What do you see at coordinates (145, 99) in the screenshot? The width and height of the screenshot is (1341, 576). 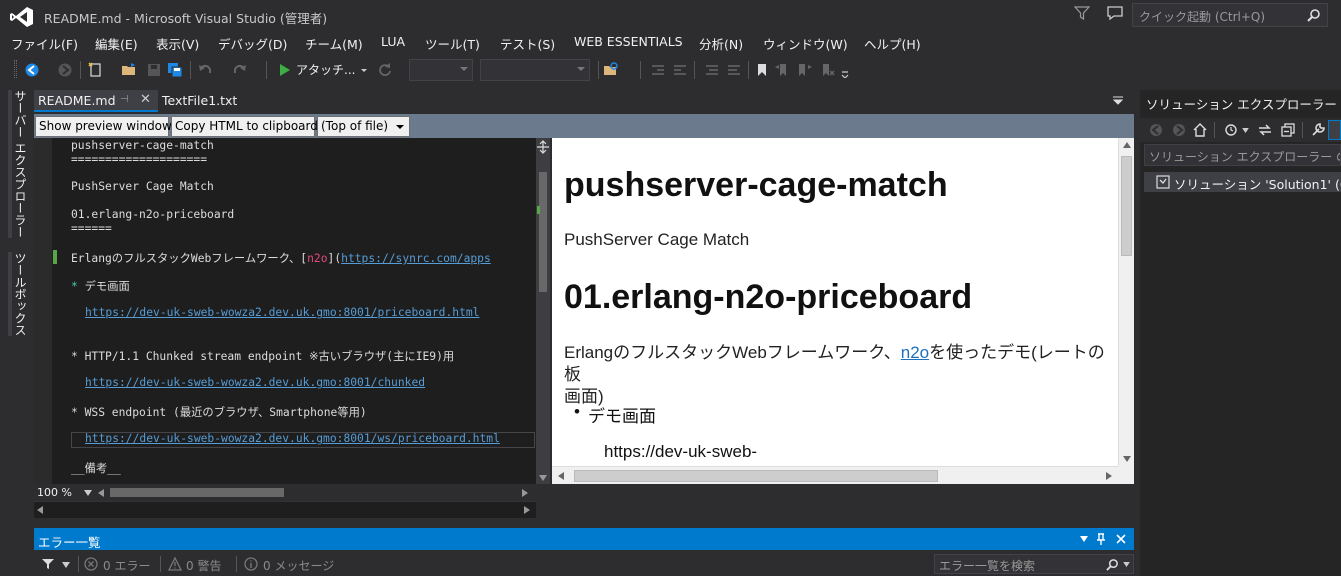 I see `close-icon: ✕` at bounding box center [145, 99].